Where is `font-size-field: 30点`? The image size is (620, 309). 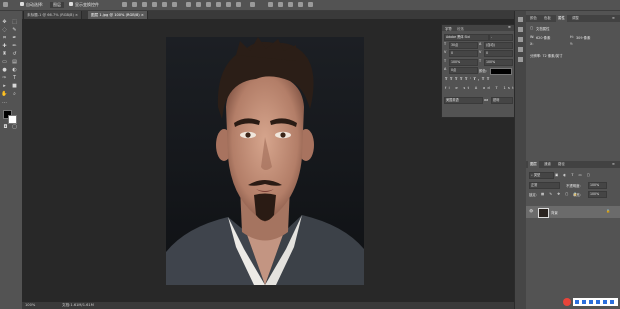
font-size-field: 30点 is located at coordinates (463, 45).